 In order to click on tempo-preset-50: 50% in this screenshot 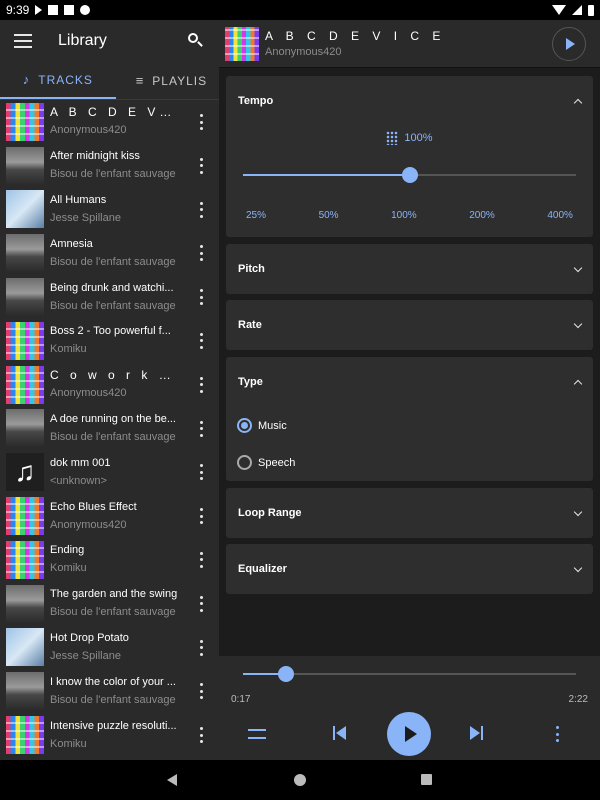, I will do `click(329, 215)`.